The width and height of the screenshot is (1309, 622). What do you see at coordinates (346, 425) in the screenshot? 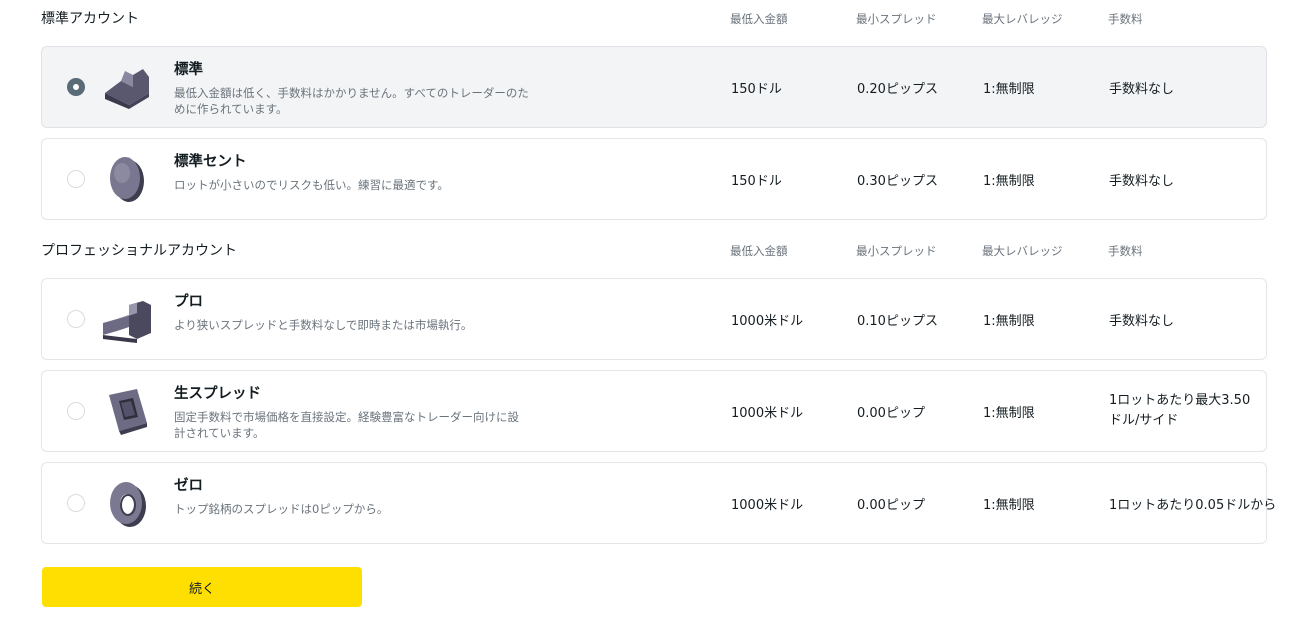
I see `account-description: 固定手数料で市場価格を直接設定。経験豊富なトレーダー向けに設計されています。` at bounding box center [346, 425].